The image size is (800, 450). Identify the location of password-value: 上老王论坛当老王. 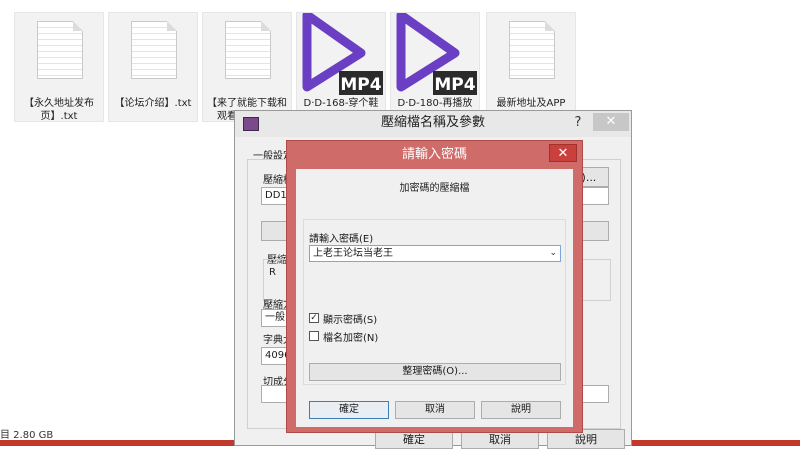
(353, 253).